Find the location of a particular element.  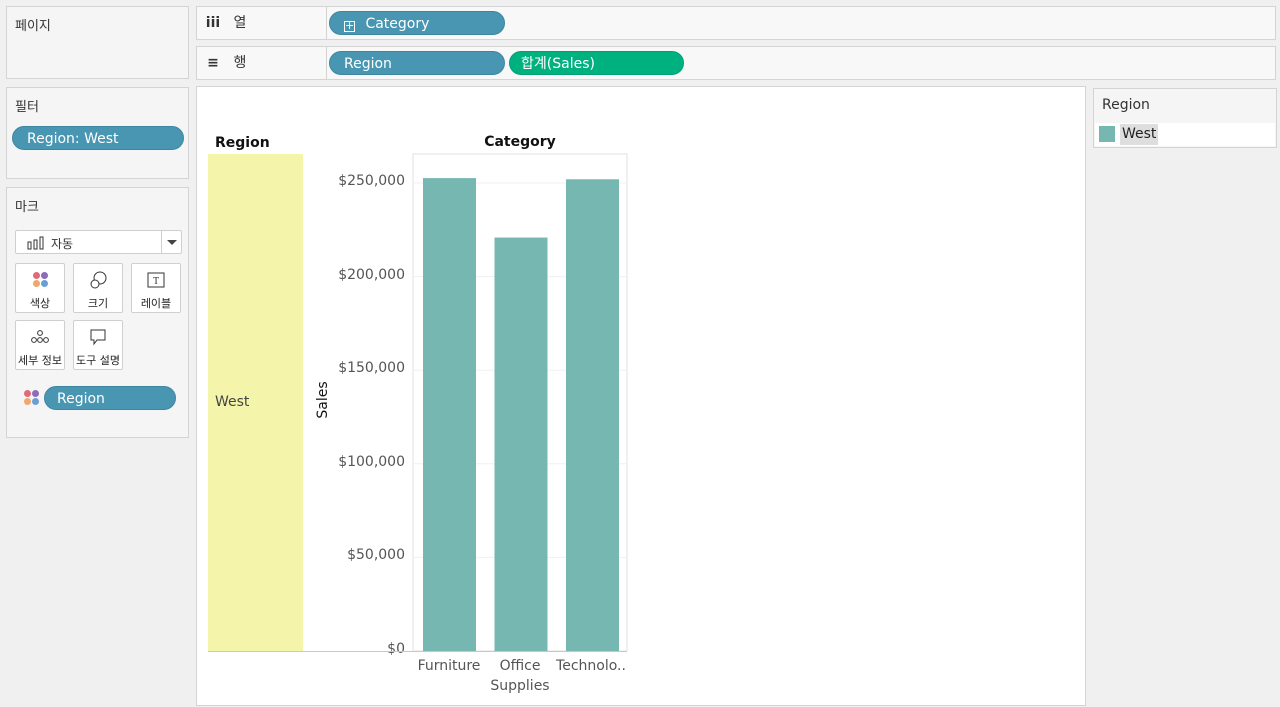

chevron-down-icon is located at coordinates (172, 242).